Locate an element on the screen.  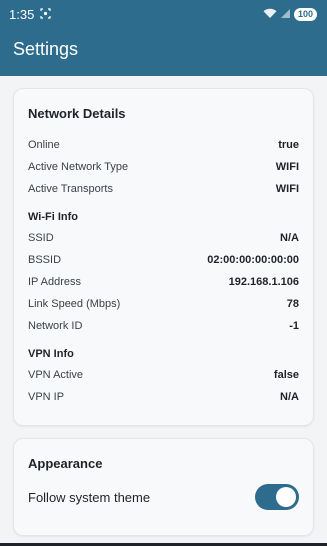
info-label: SSID is located at coordinates (41, 238).